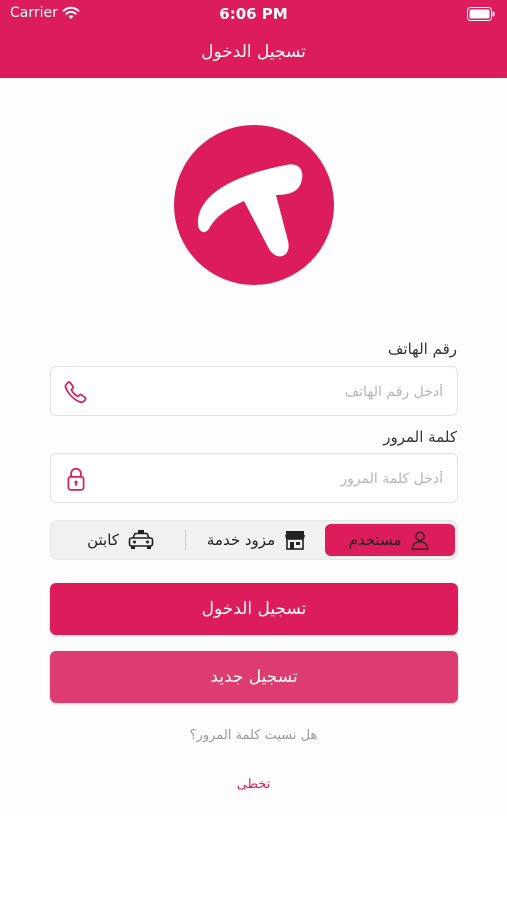 The width and height of the screenshot is (507, 900). I want to click on user-type-user-label: مستخدم, so click(375, 540).